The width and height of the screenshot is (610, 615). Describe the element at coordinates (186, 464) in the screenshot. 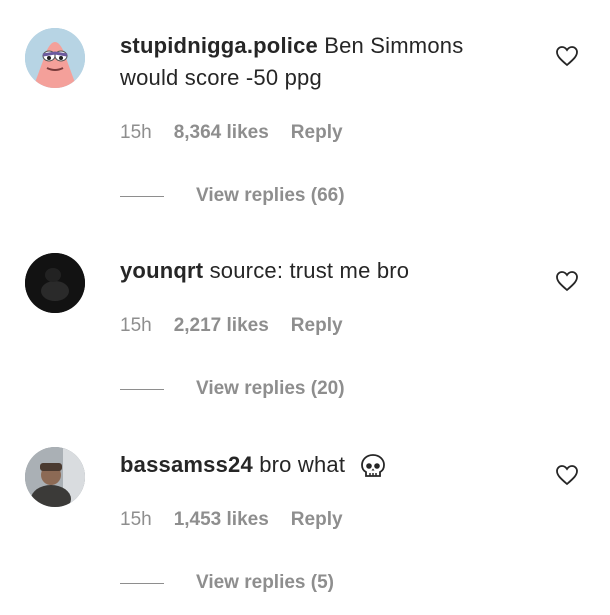

I see `comment-username: bassamss24` at that location.